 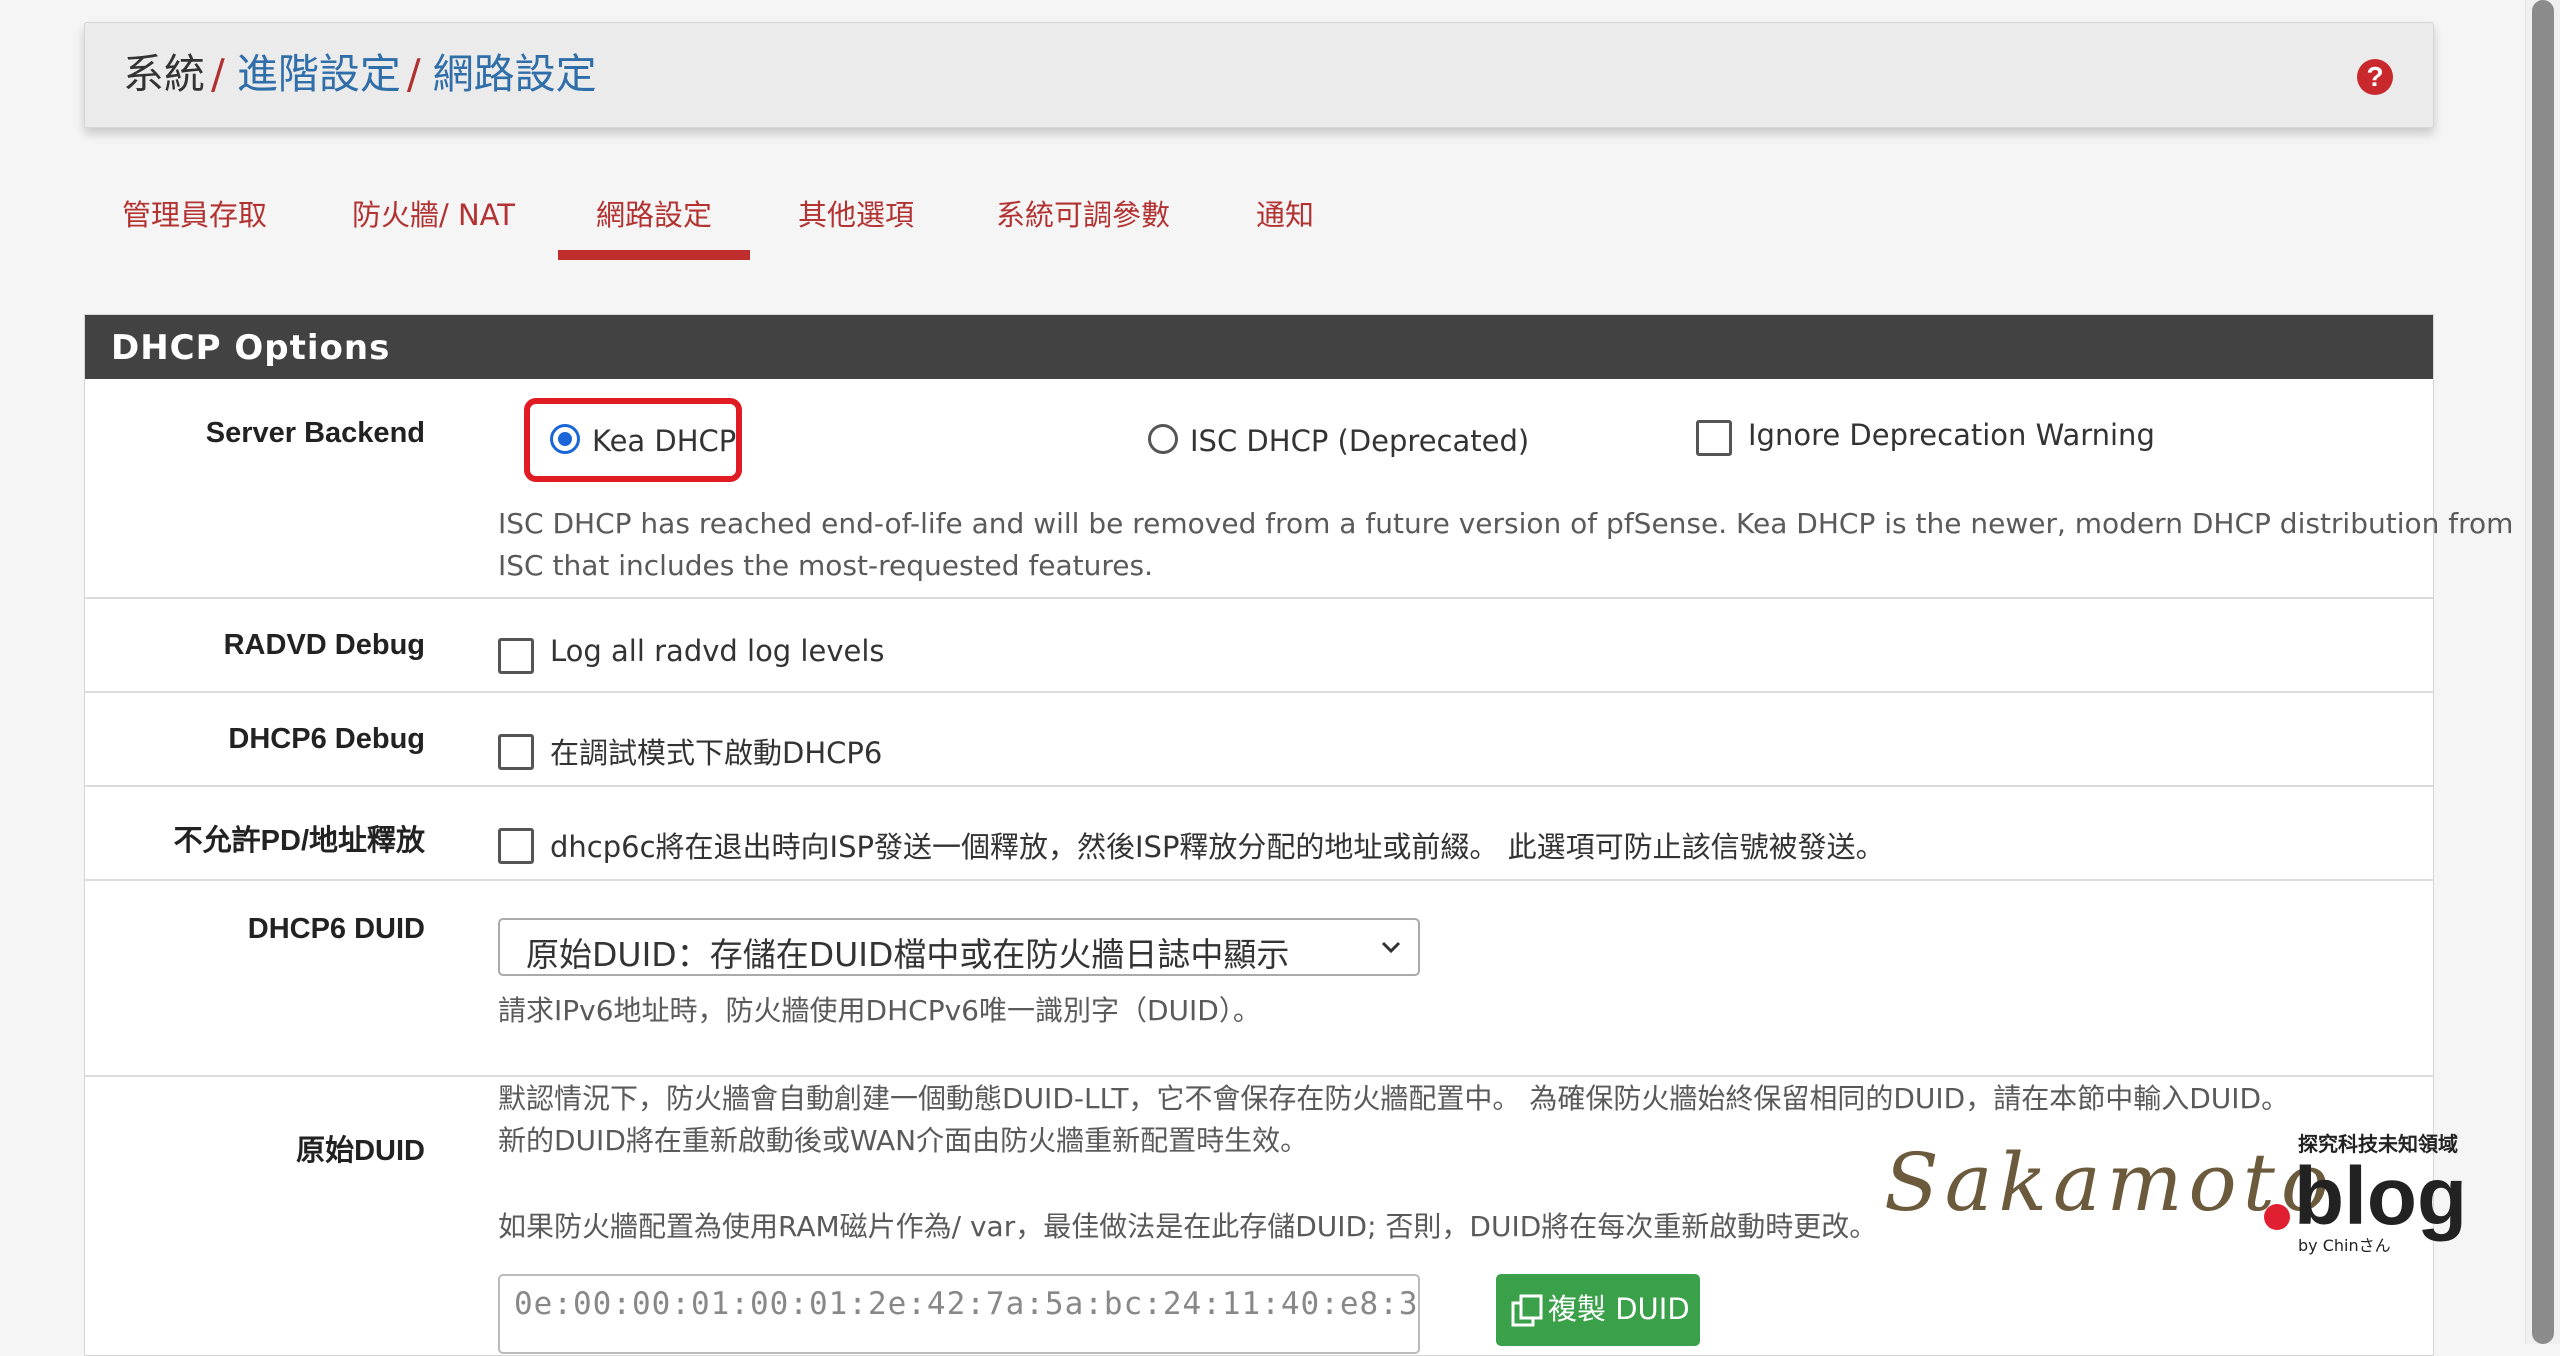 I want to click on server-backend-label: Server Backend, so click(x=315, y=433).